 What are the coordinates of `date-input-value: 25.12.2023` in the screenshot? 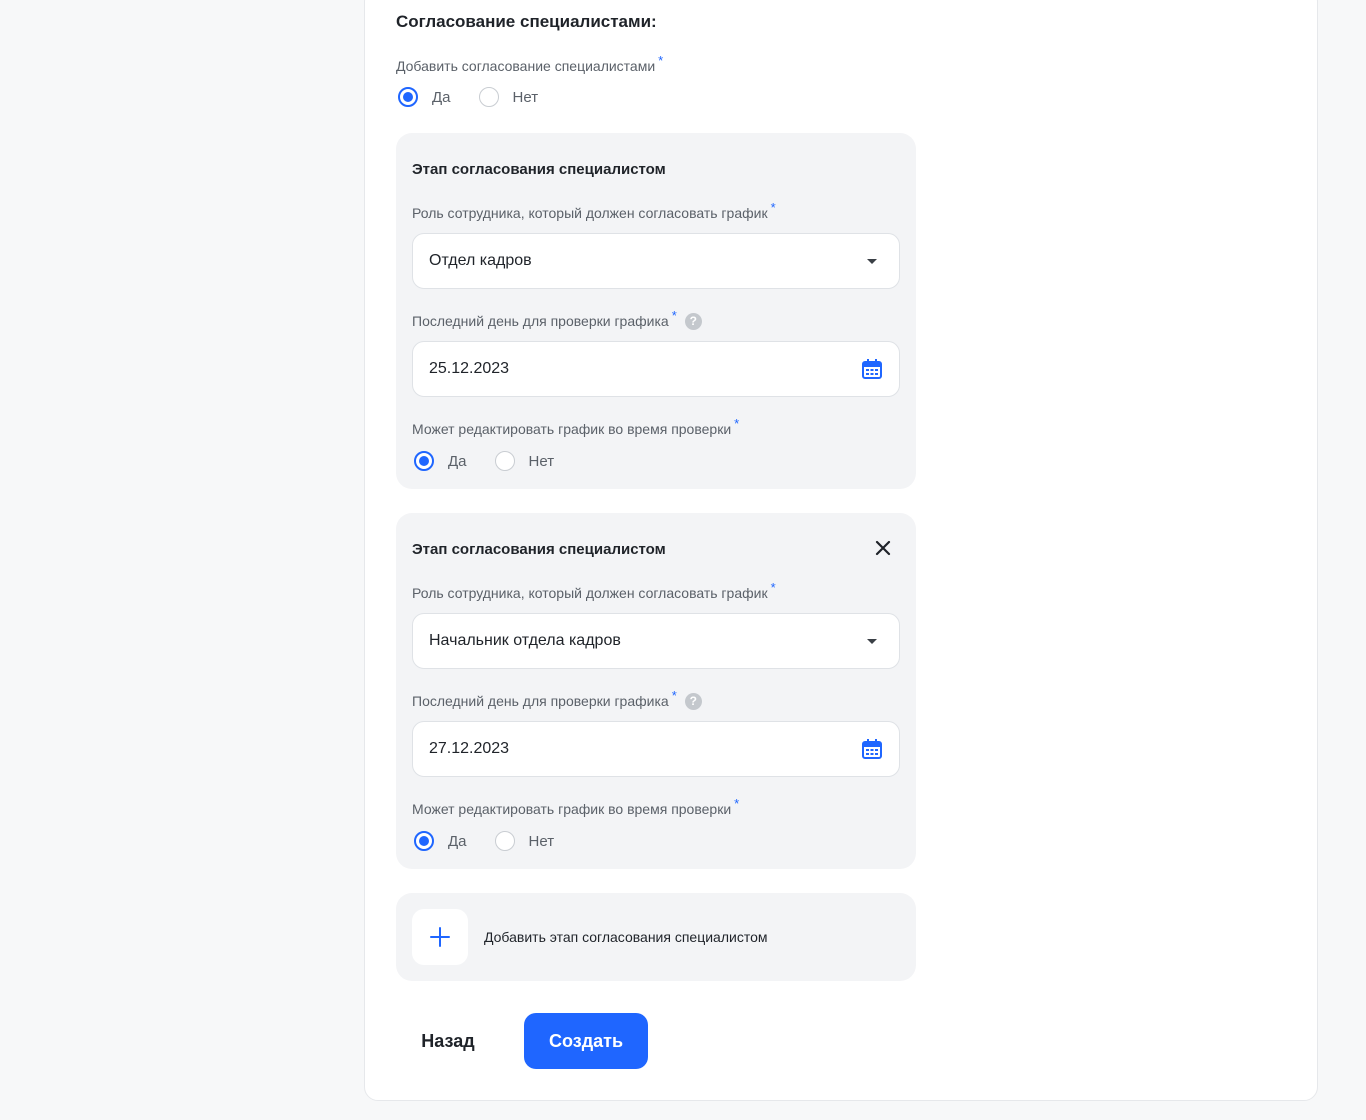 It's located at (469, 368).